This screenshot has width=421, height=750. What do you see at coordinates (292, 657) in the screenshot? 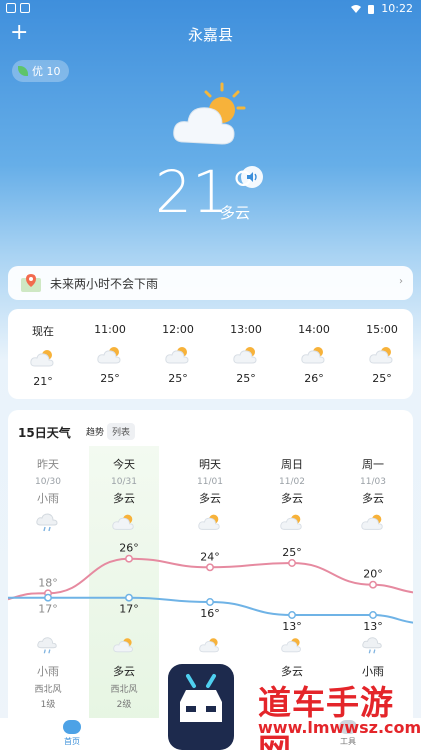
I see `night-column: 多云` at bounding box center [292, 657].